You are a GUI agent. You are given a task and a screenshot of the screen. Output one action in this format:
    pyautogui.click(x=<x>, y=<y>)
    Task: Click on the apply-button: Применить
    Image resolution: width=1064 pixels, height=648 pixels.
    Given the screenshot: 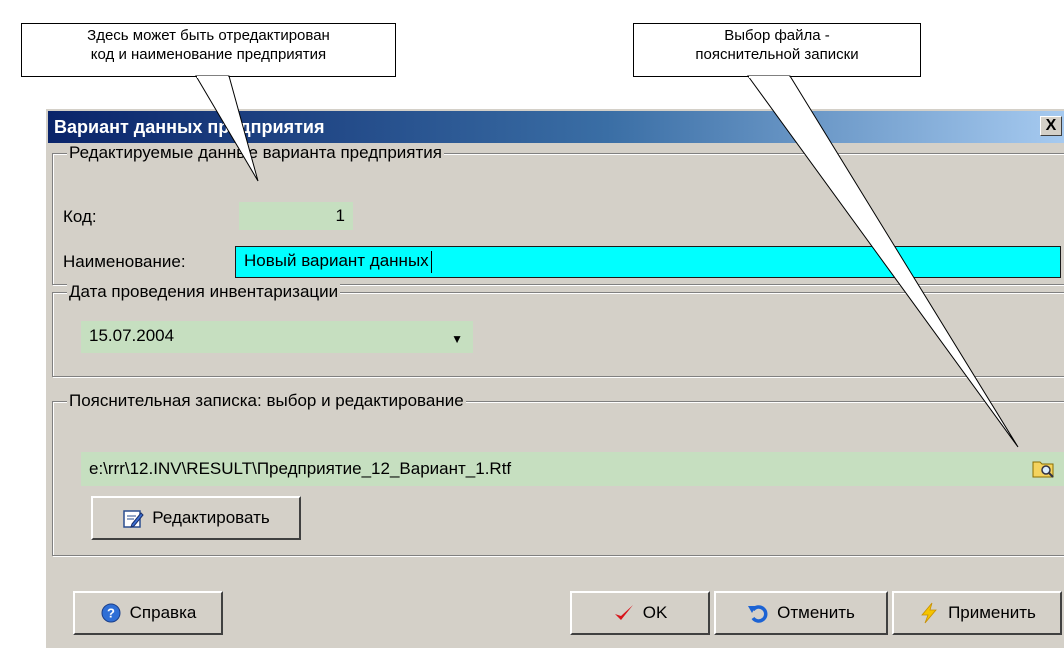 What is the action you would take?
    pyautogui.click(x=977, y=613)
    